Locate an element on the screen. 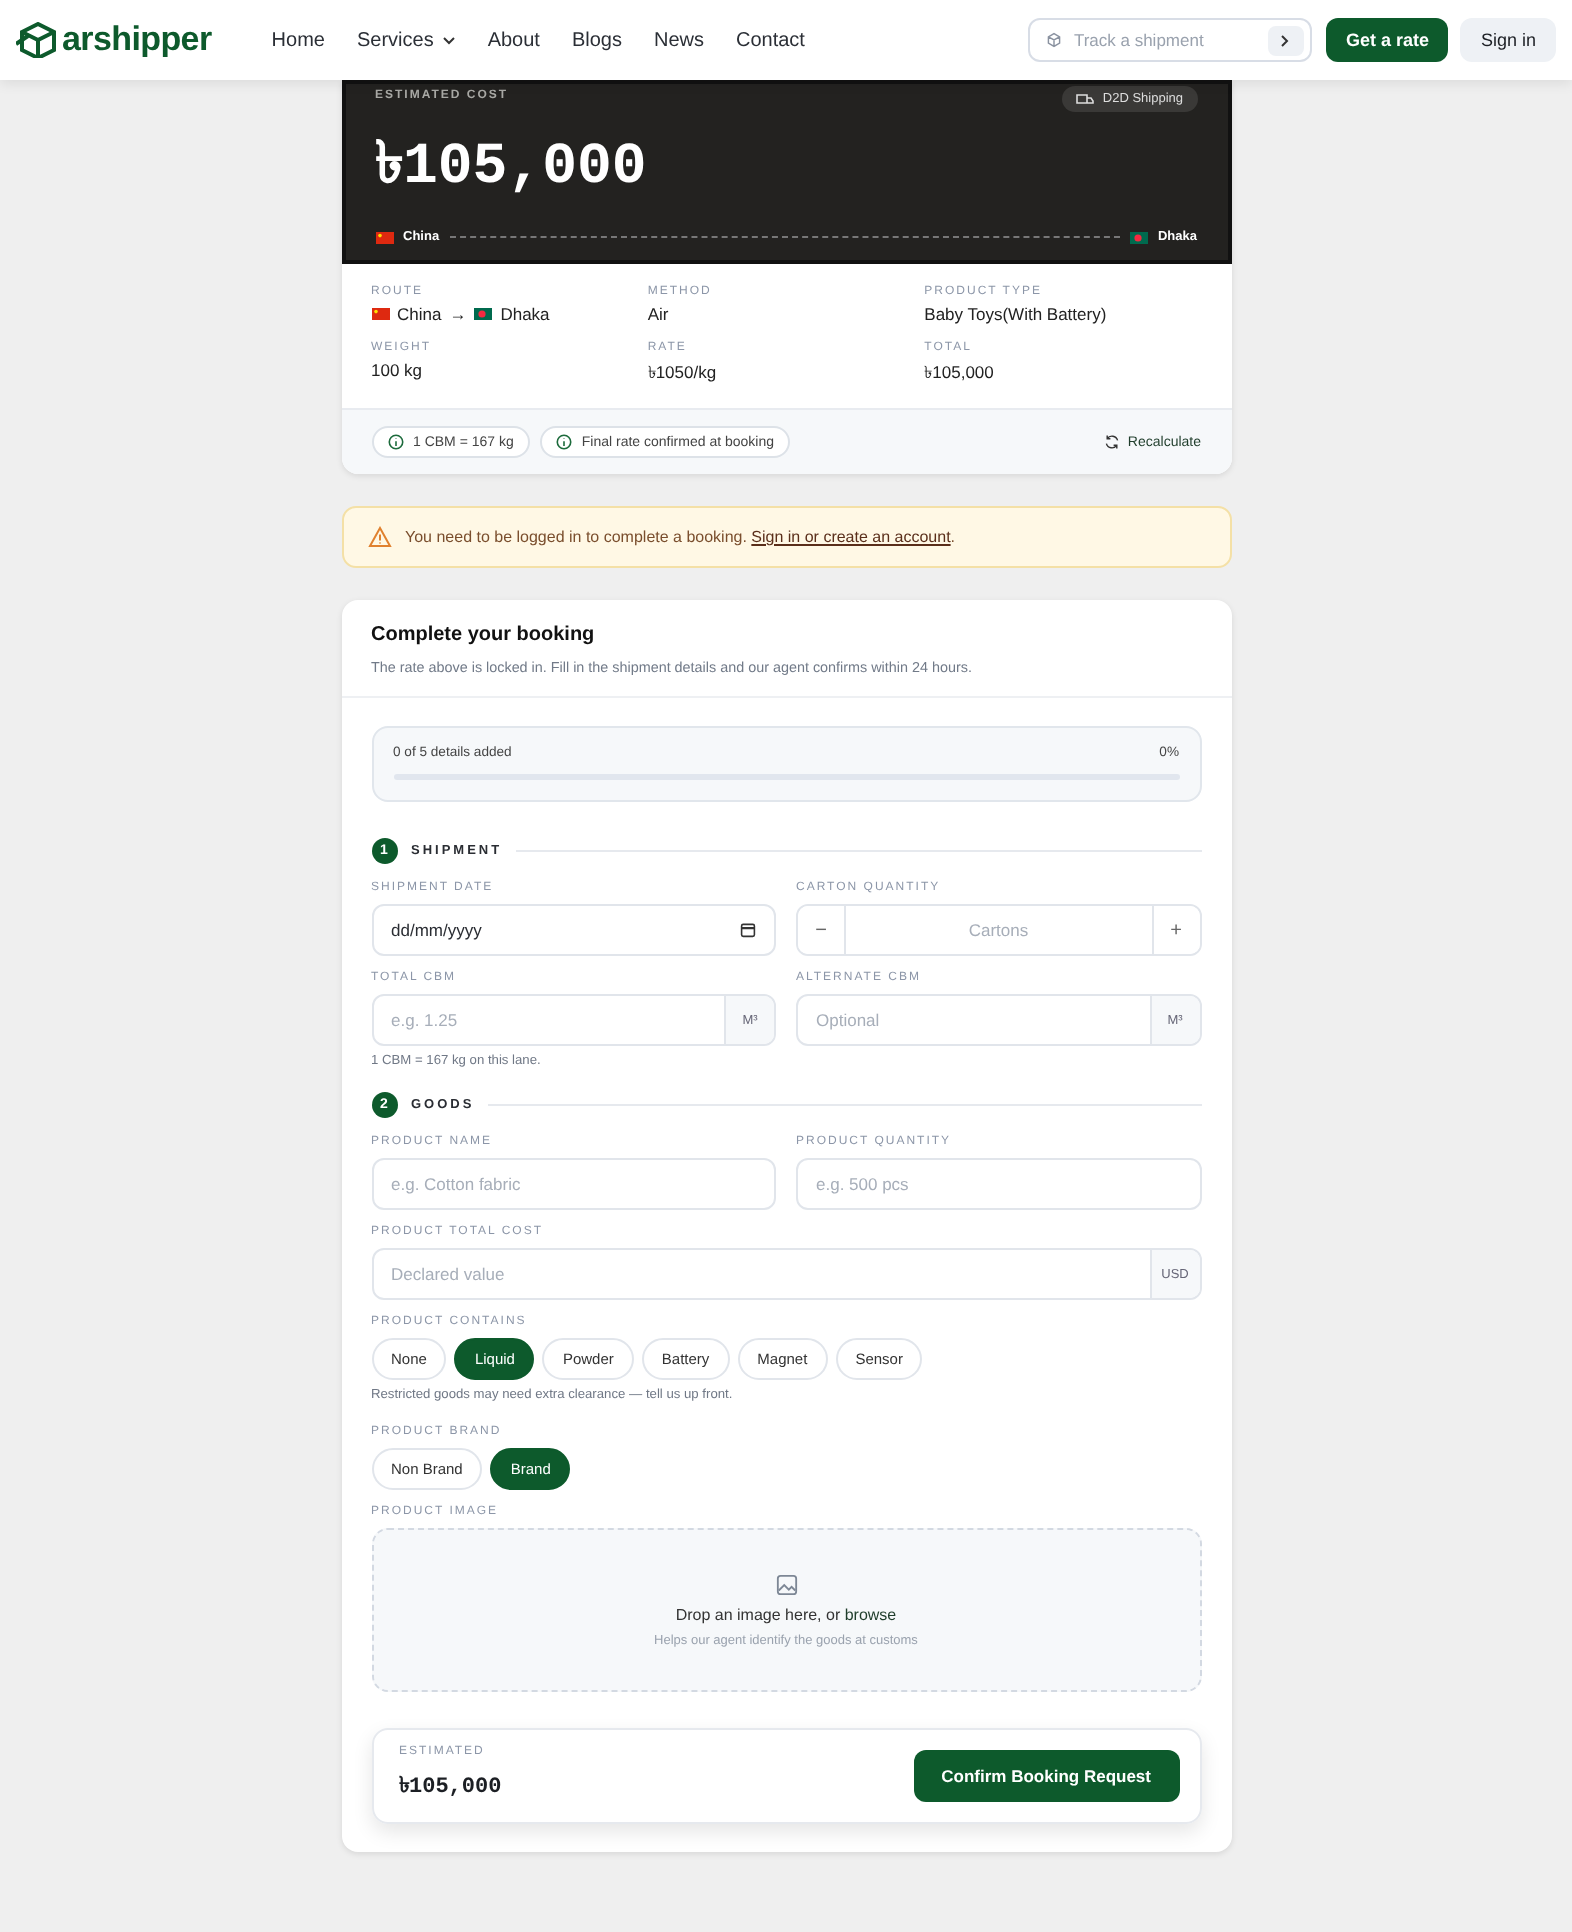 Image resolution: width=1572 pixels, height=1932 pixels. chevron-down-icon is located at coordinates (448, 40).